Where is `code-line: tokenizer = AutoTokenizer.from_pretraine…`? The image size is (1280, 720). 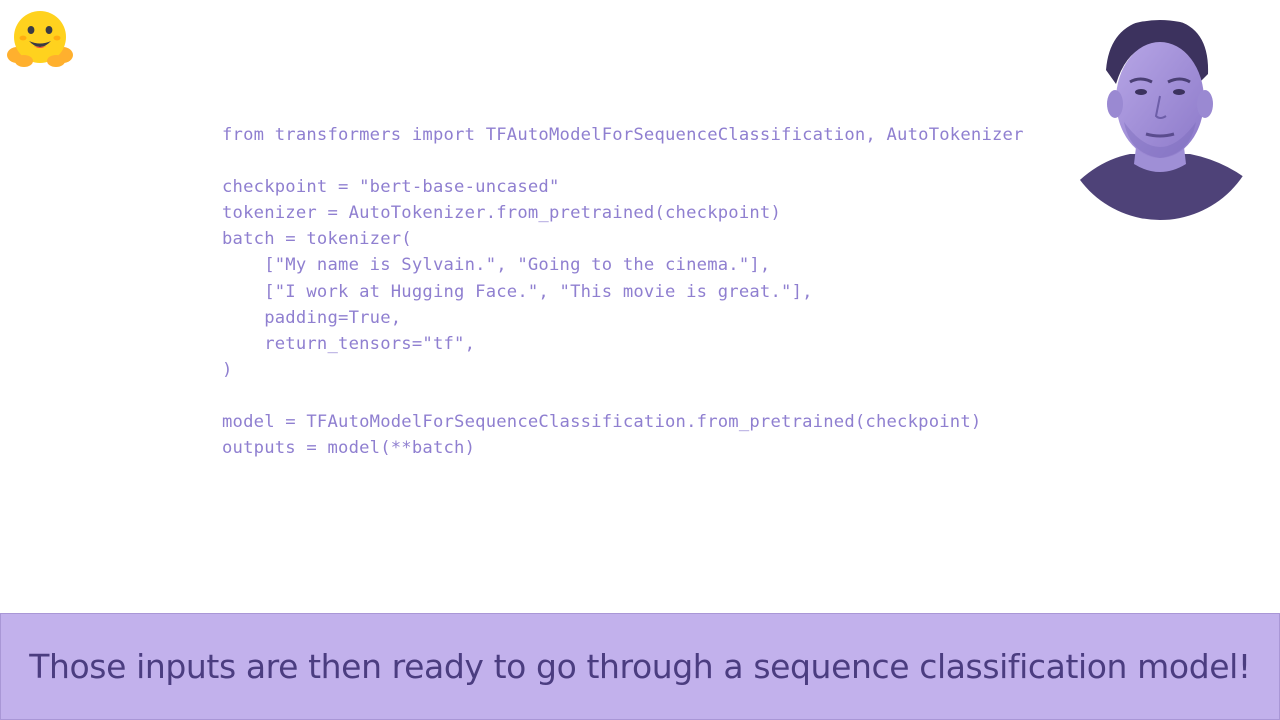
code-line: tokenizer = AutoTokenizer.from_pretraine… is located at coordinates (502, 213).